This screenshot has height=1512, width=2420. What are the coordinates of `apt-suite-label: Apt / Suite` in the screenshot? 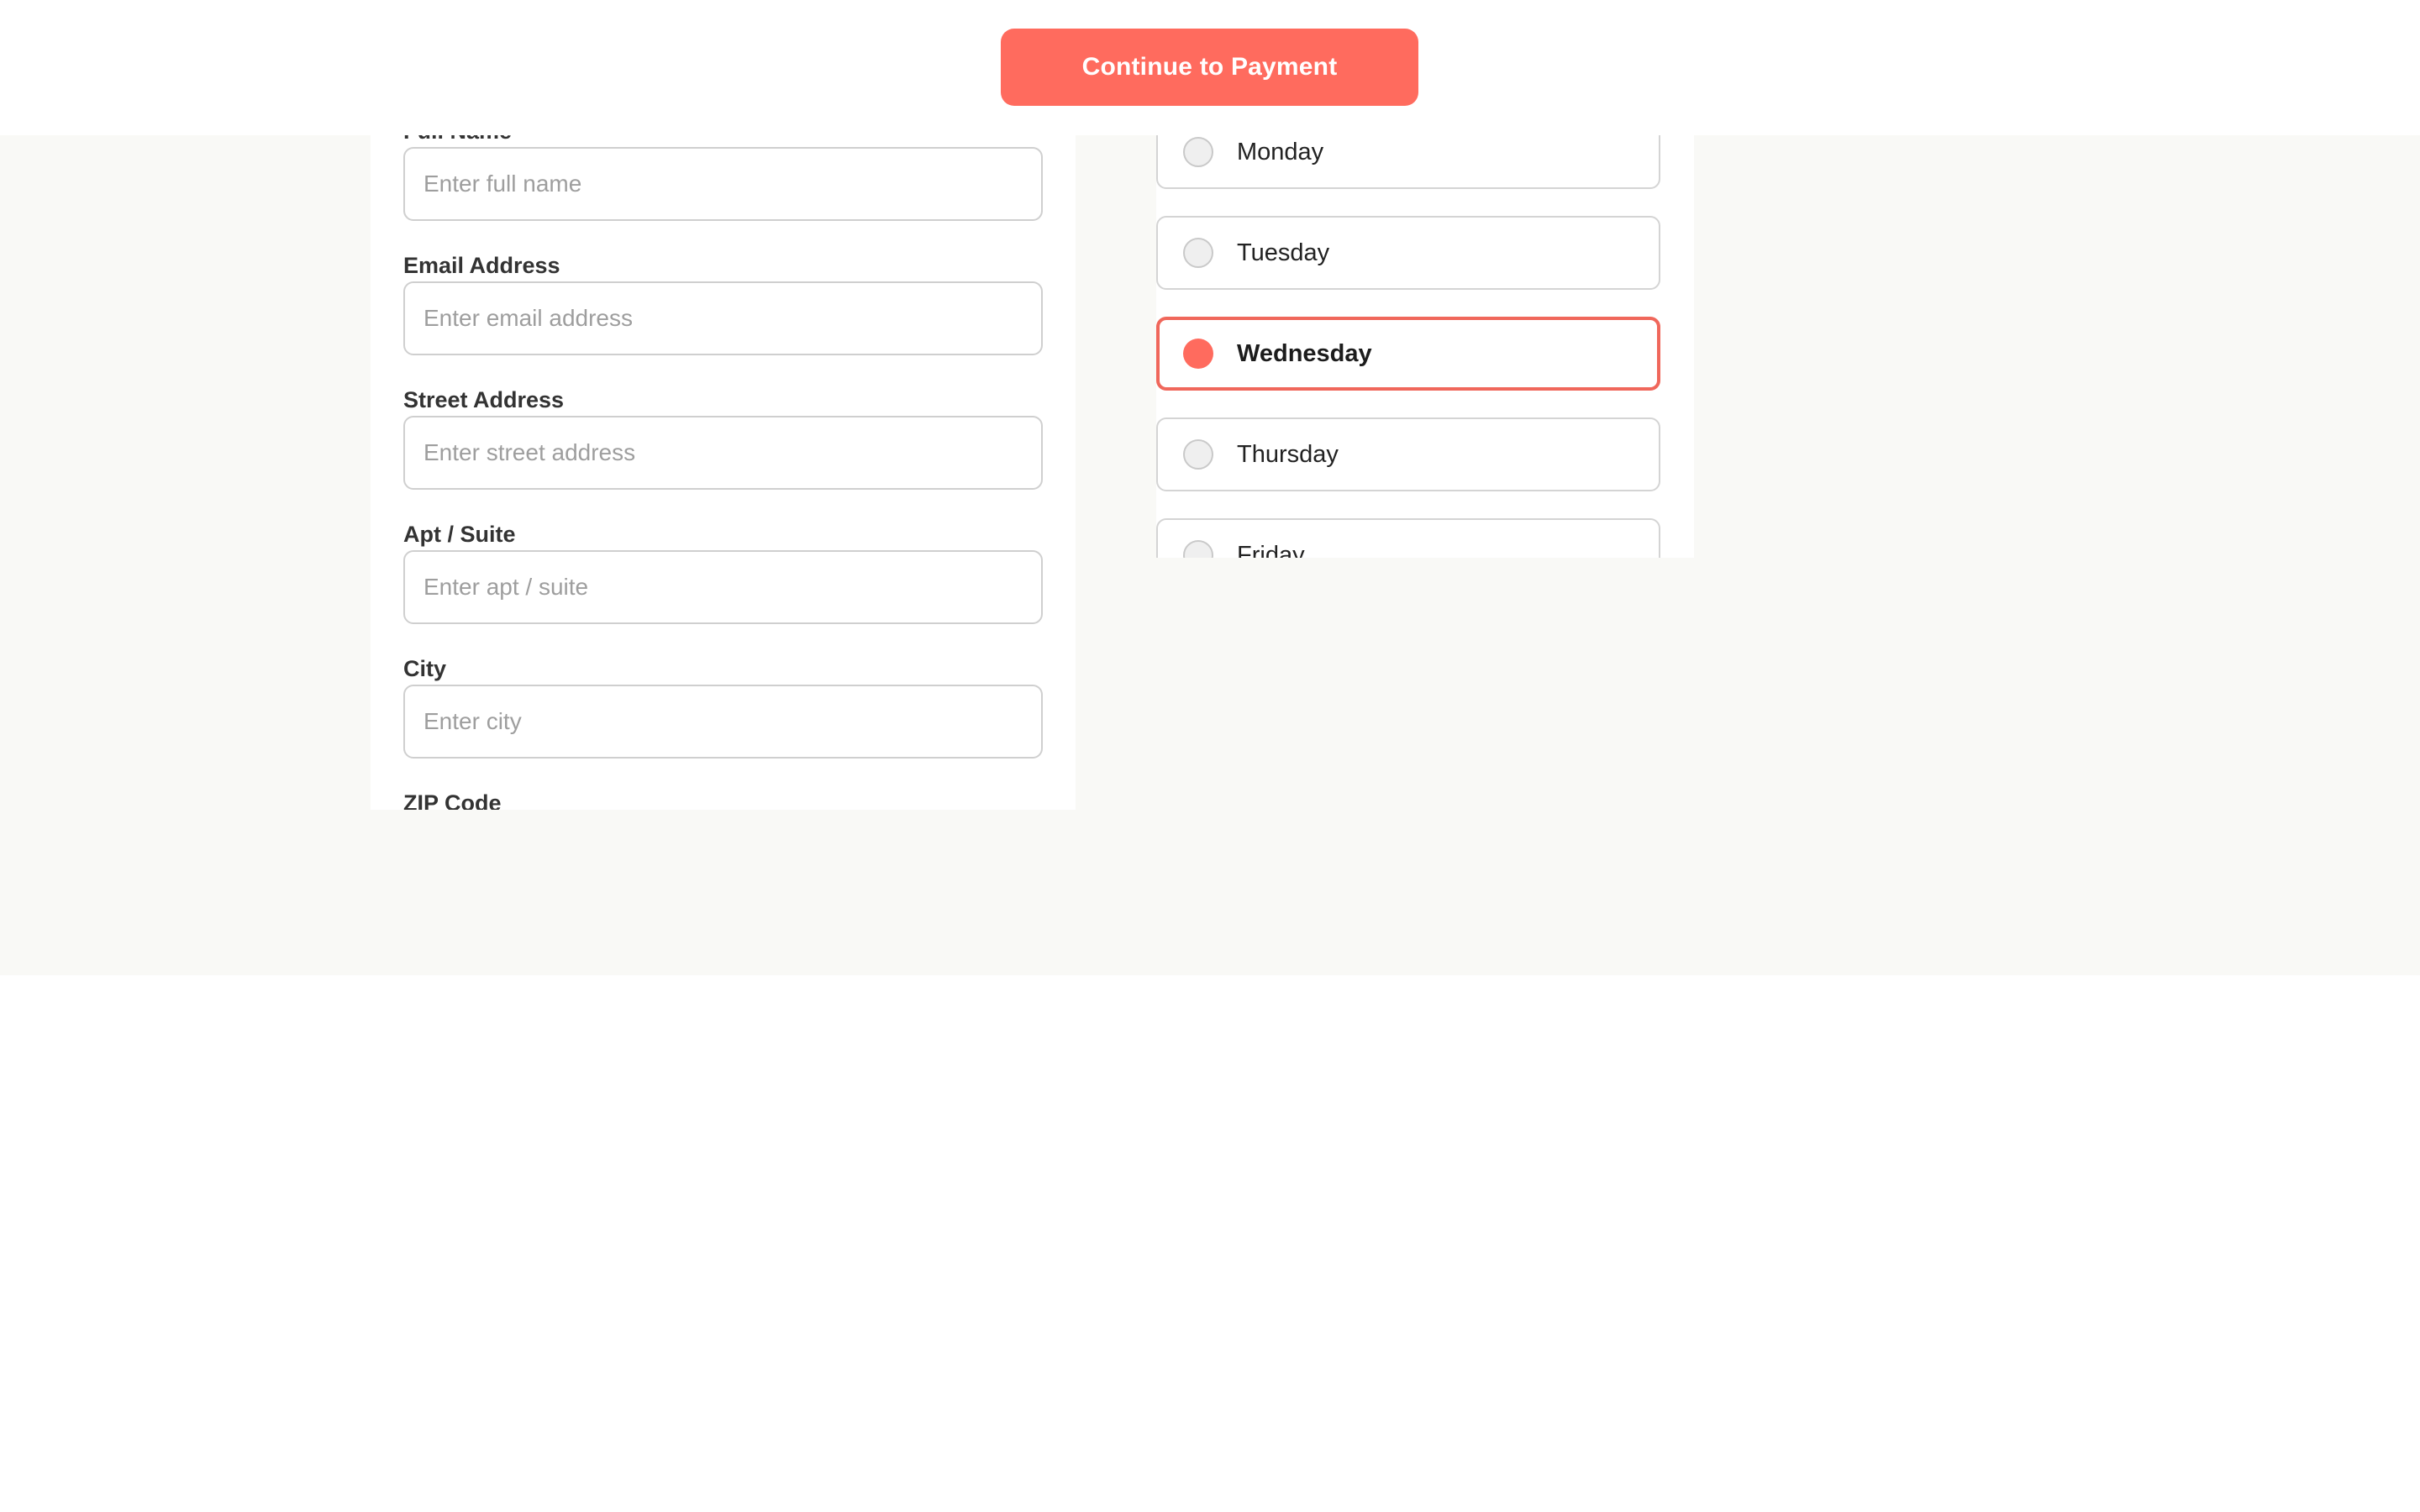 It's located at (460, 534).